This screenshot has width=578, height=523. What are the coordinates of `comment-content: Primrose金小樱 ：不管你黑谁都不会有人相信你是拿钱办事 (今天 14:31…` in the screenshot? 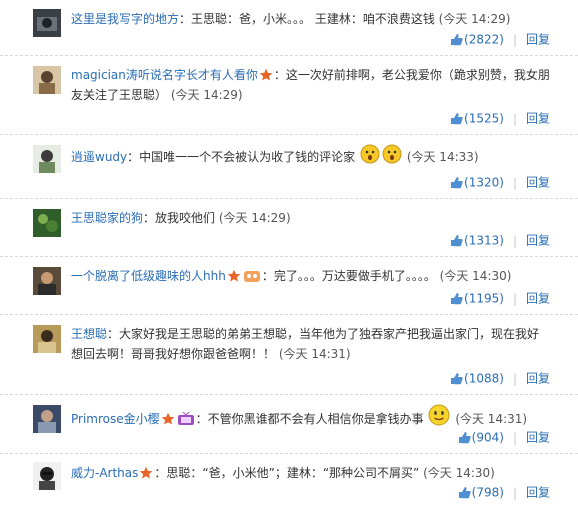 It's located at (310, 416).